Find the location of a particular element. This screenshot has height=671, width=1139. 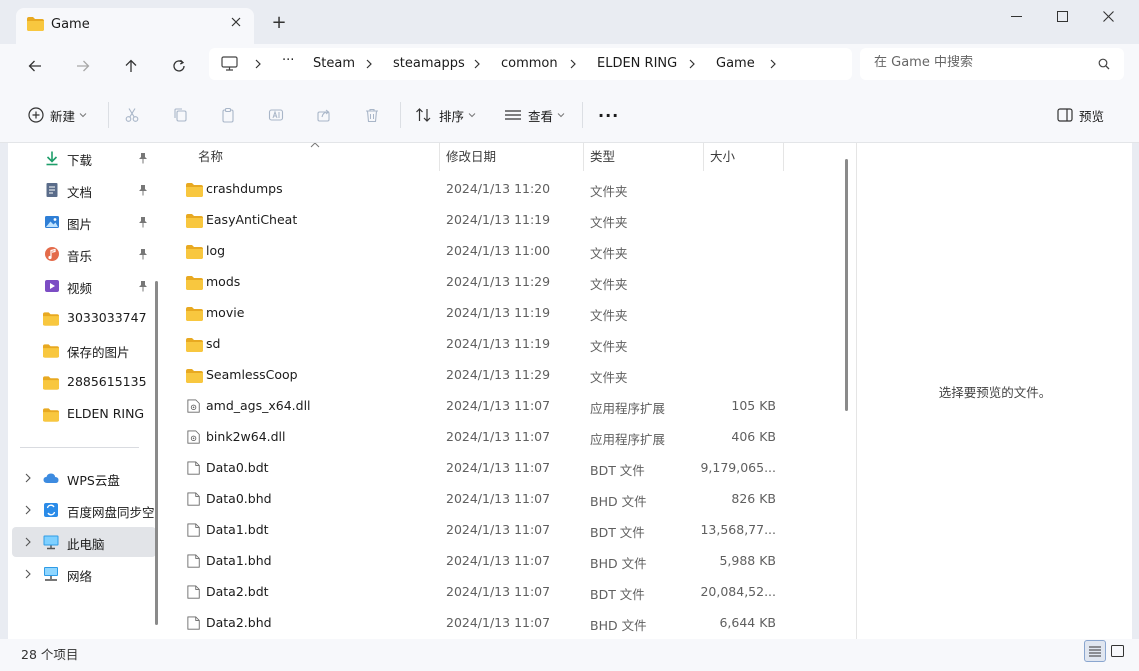

sort-ascending-icon is located at coordinates (315, 145).